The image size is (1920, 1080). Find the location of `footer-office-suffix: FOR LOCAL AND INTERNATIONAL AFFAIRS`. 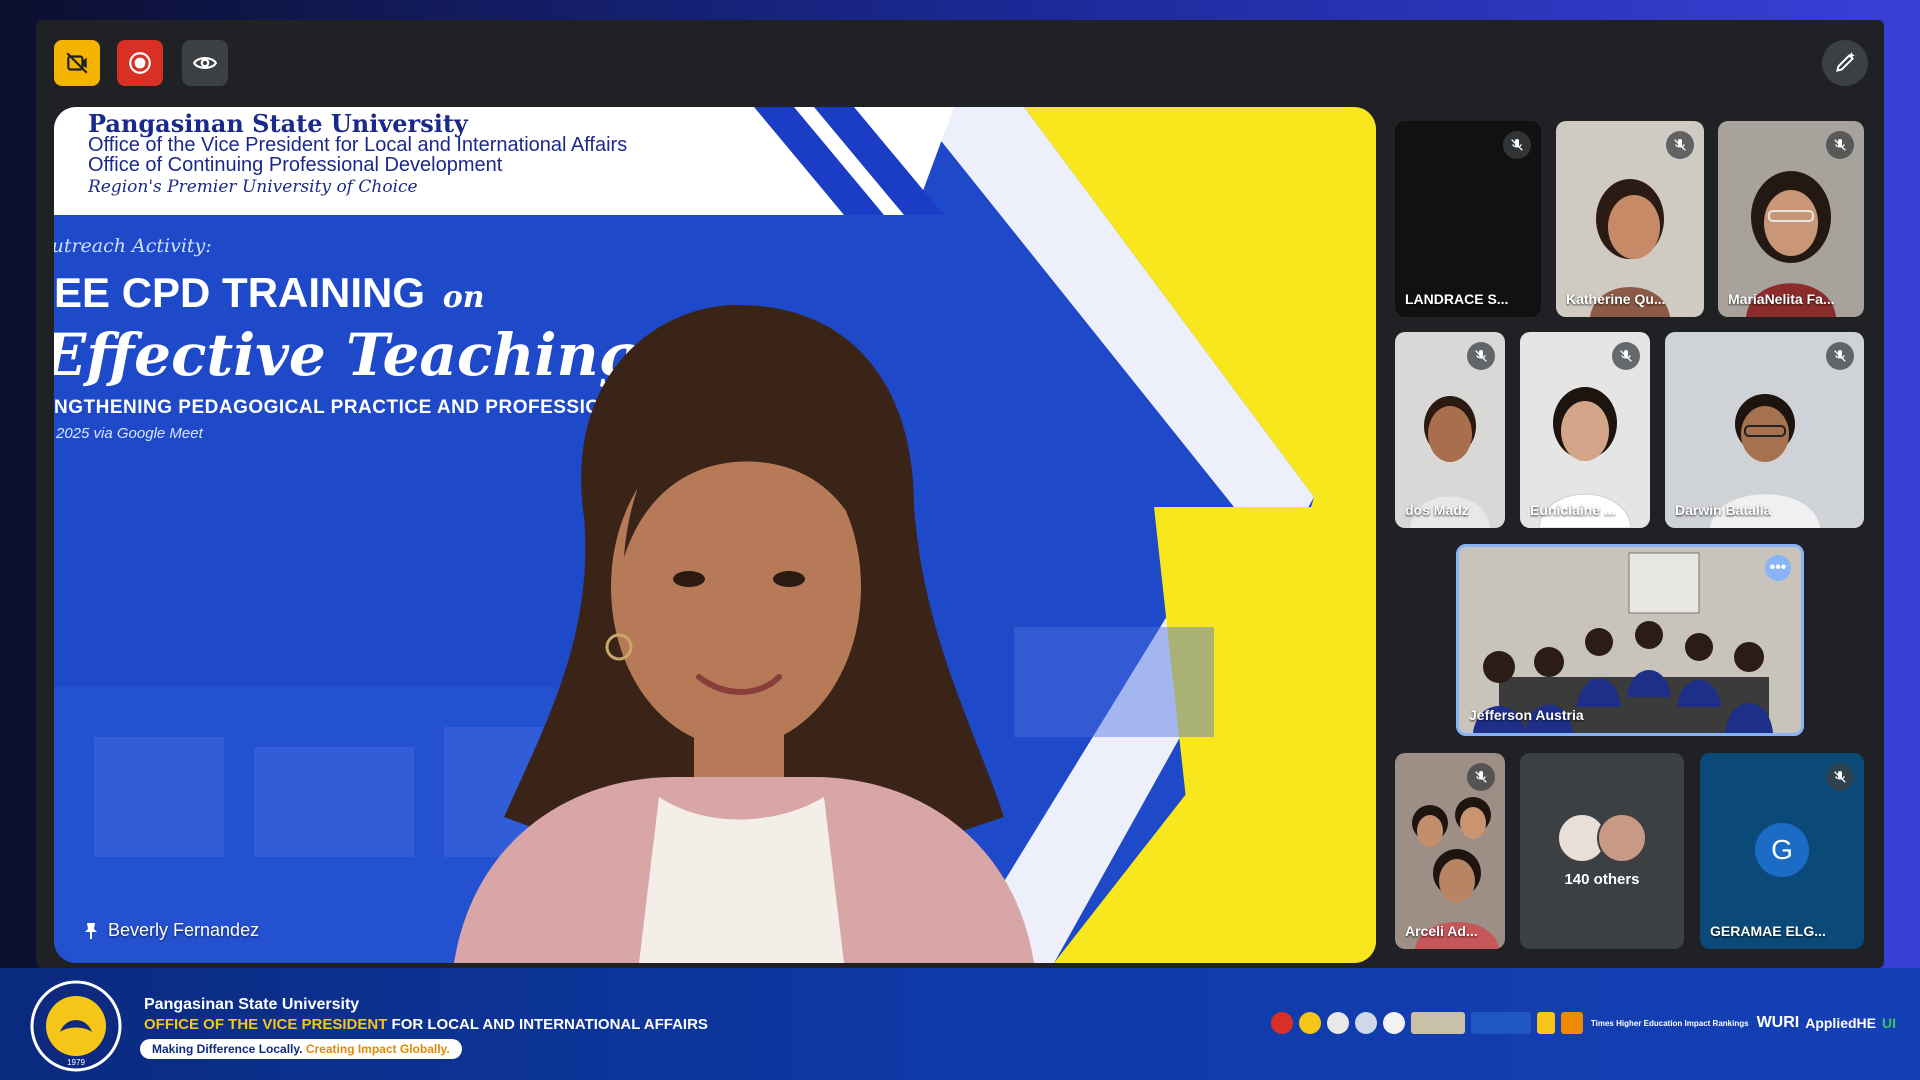

footer-office-suffix: FOR LOCAL AND INTERNATIONAL AFFAIRS is located at coordinates (549, 1024).